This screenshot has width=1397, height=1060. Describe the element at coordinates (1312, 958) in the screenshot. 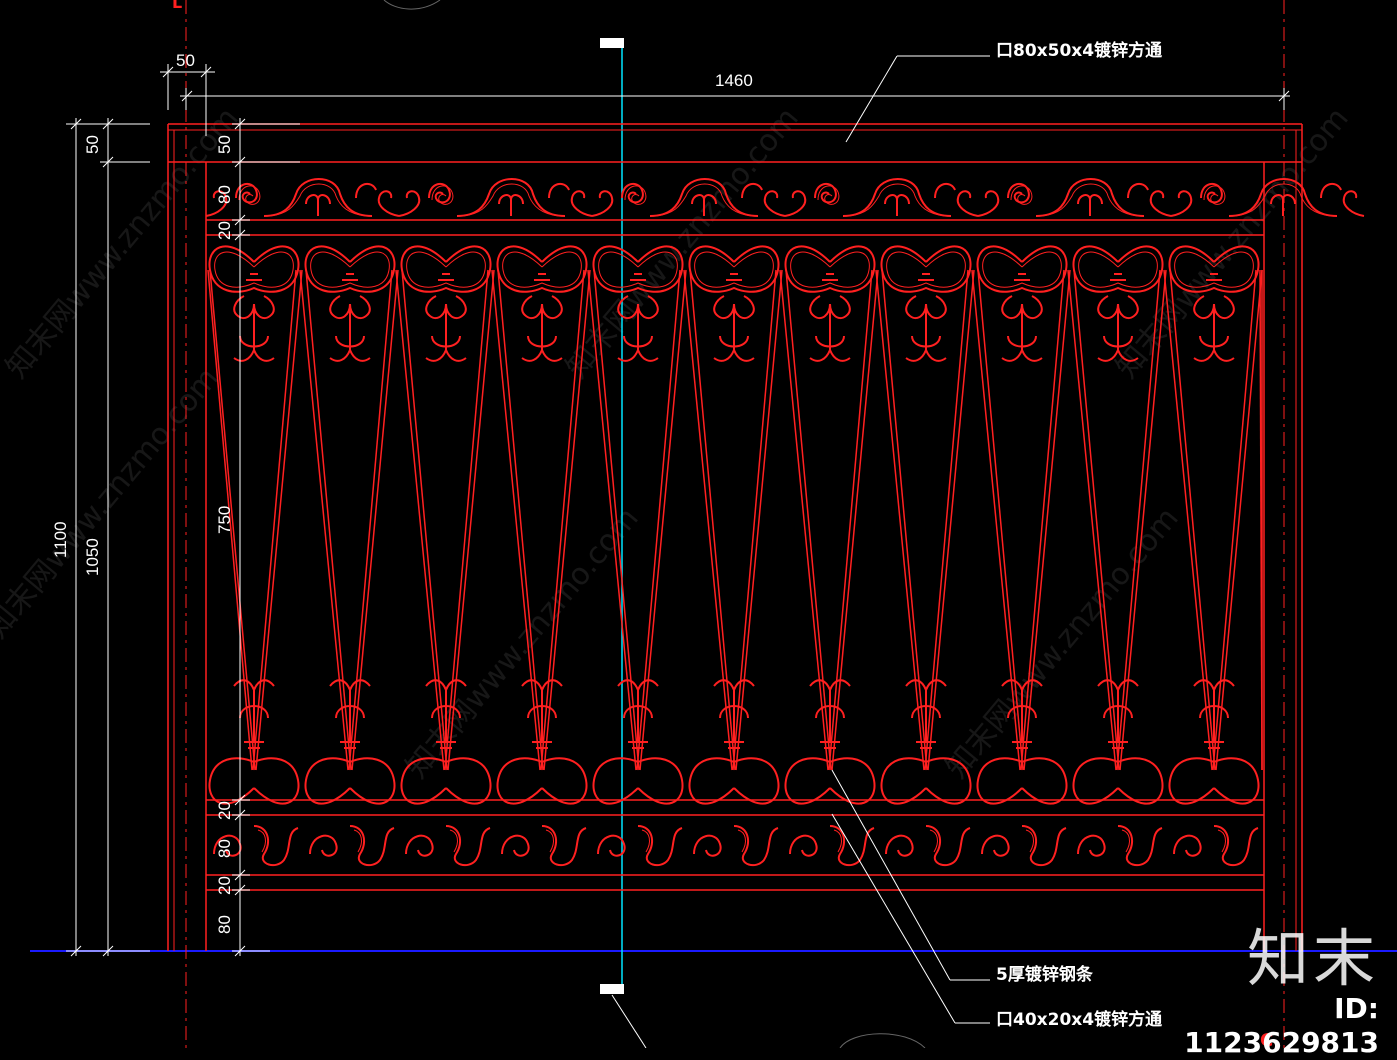

I see `brand-logo: 知末` at that location.